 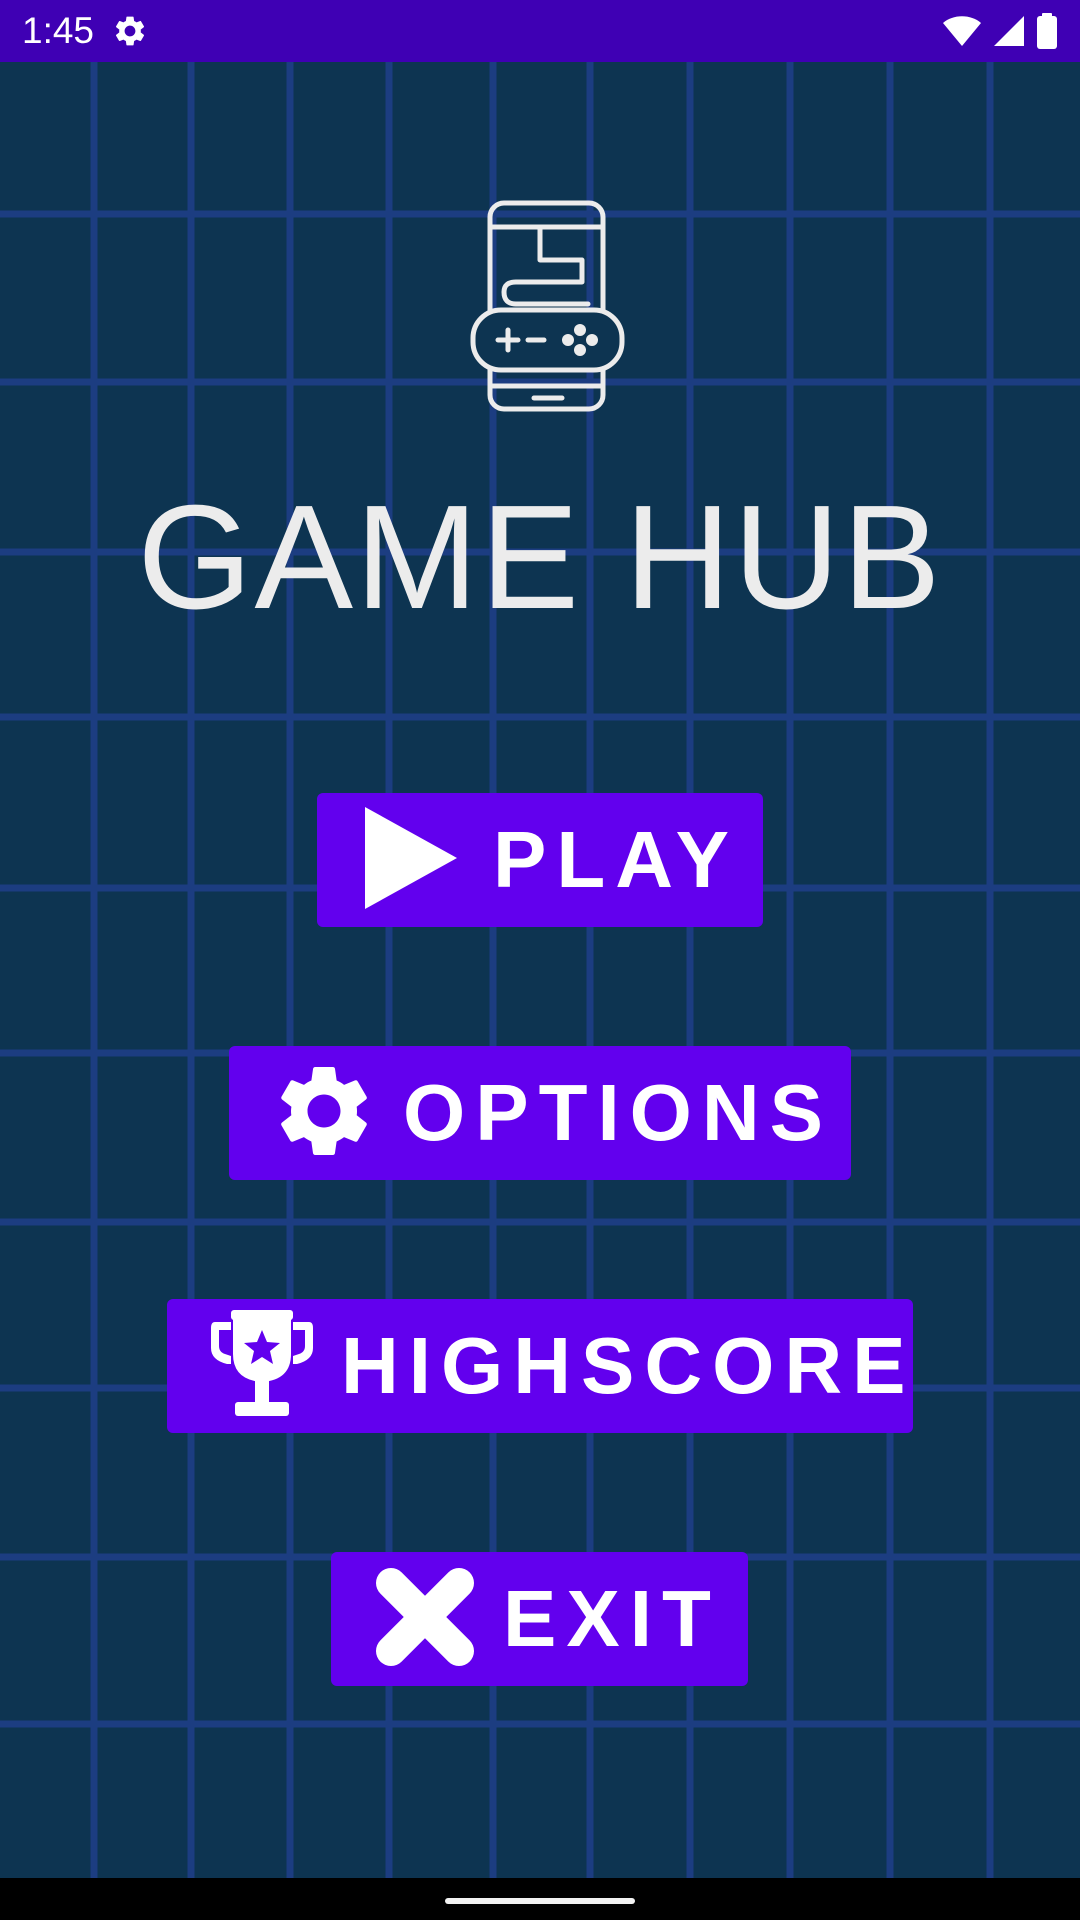 I want to click on home-gesture-handle, so click(x=540, y=1901).